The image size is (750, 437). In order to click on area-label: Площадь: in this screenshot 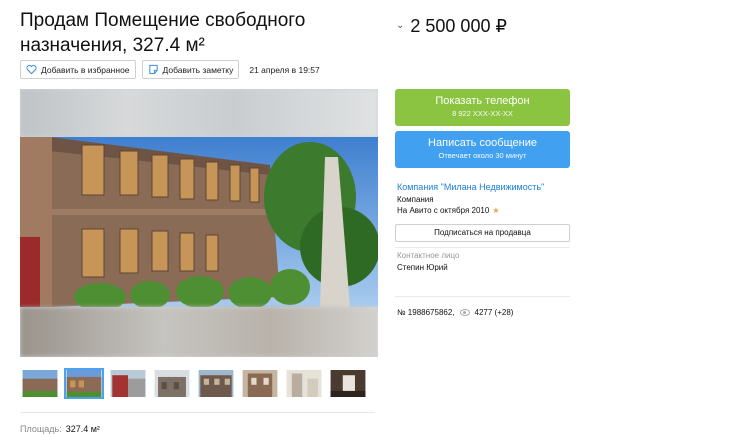, I will do `click(41, 429)`.